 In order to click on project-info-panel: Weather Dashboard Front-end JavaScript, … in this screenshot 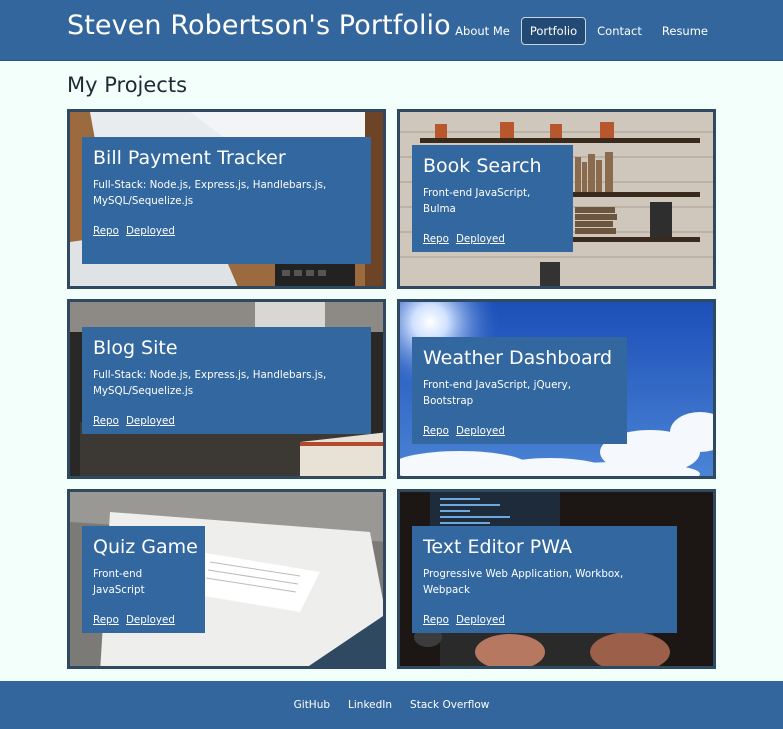, I will do `click(519, 390)`.